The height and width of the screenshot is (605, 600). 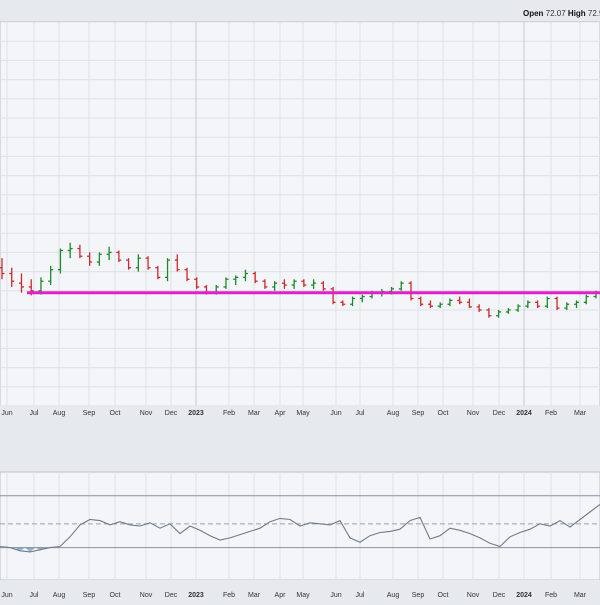 I want to click on high-value: 72.96, so click(x=593, y=13).